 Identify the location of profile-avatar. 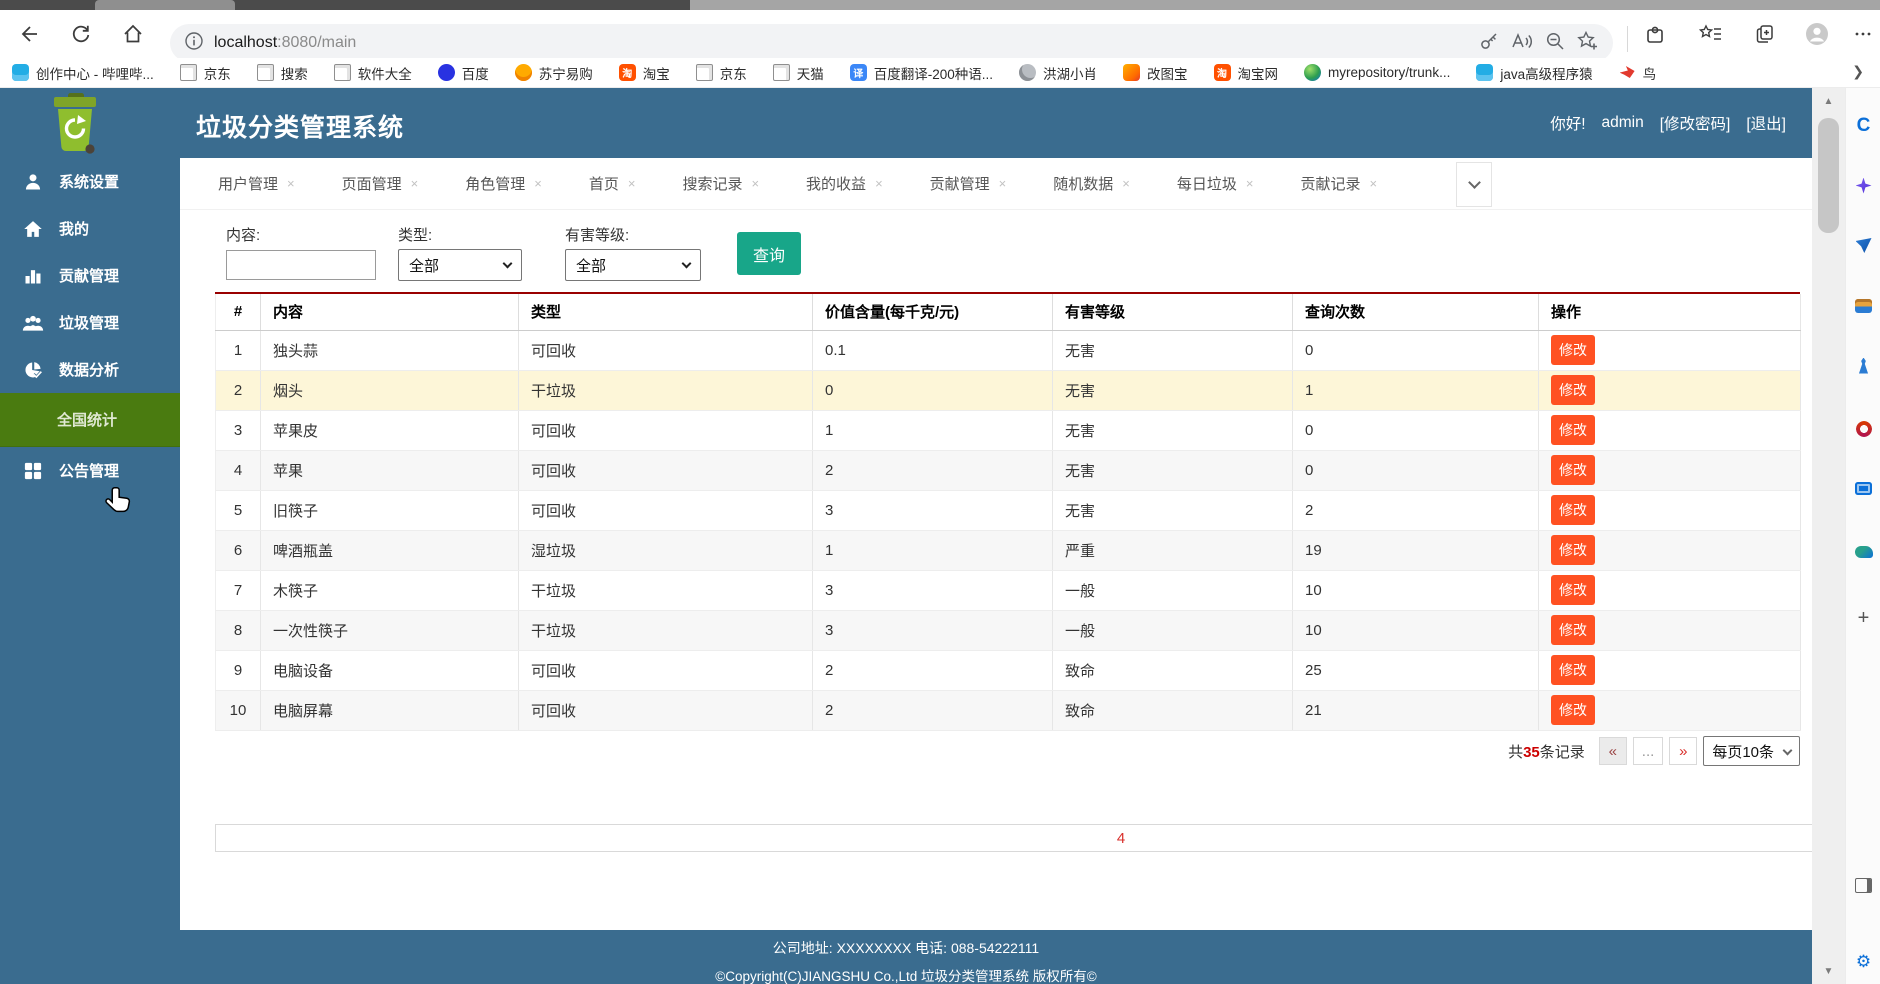
(1817, 34).